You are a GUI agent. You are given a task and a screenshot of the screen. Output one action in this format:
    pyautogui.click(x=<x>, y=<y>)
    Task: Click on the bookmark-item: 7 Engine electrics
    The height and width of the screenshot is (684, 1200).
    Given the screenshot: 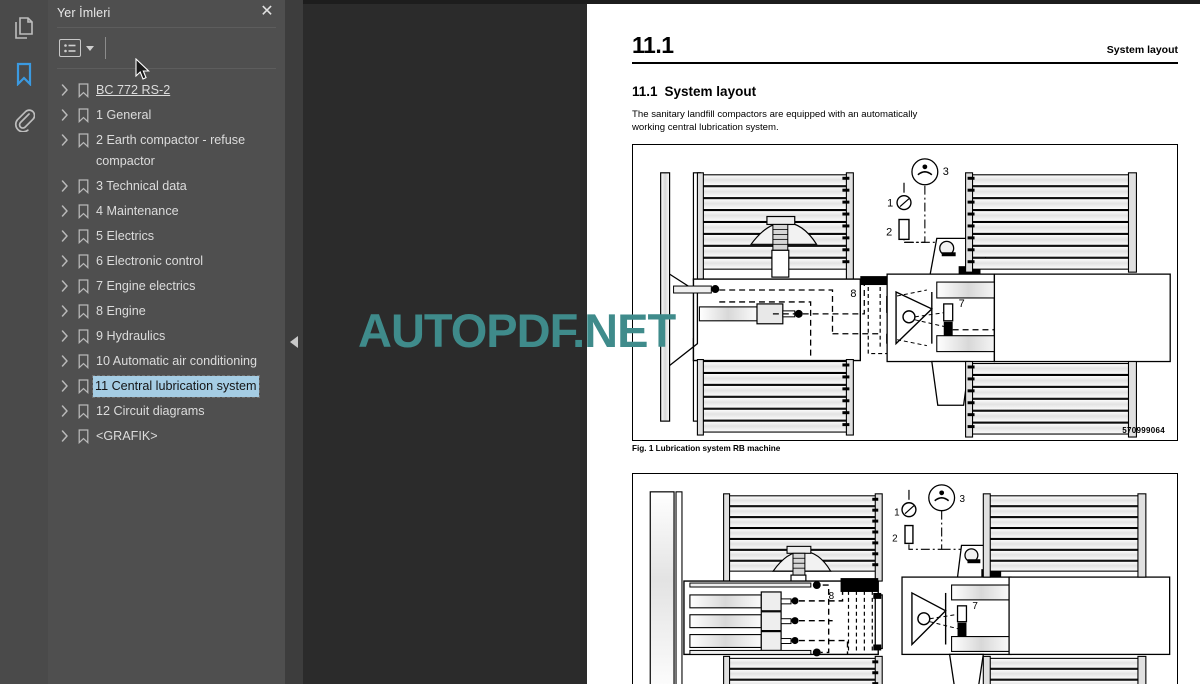 What is the action you would take?
    pyautogui.click(x=166, y=286)
    